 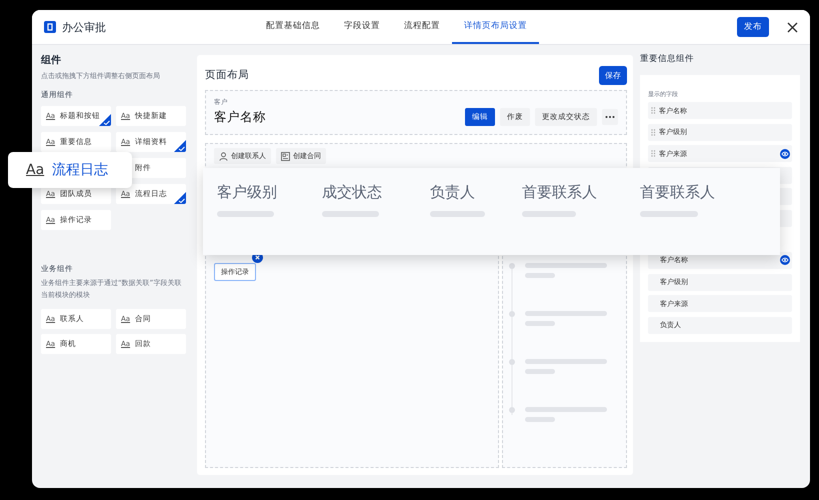 I want to click on tab: 配置基础信息, so click(x=293, y=27).